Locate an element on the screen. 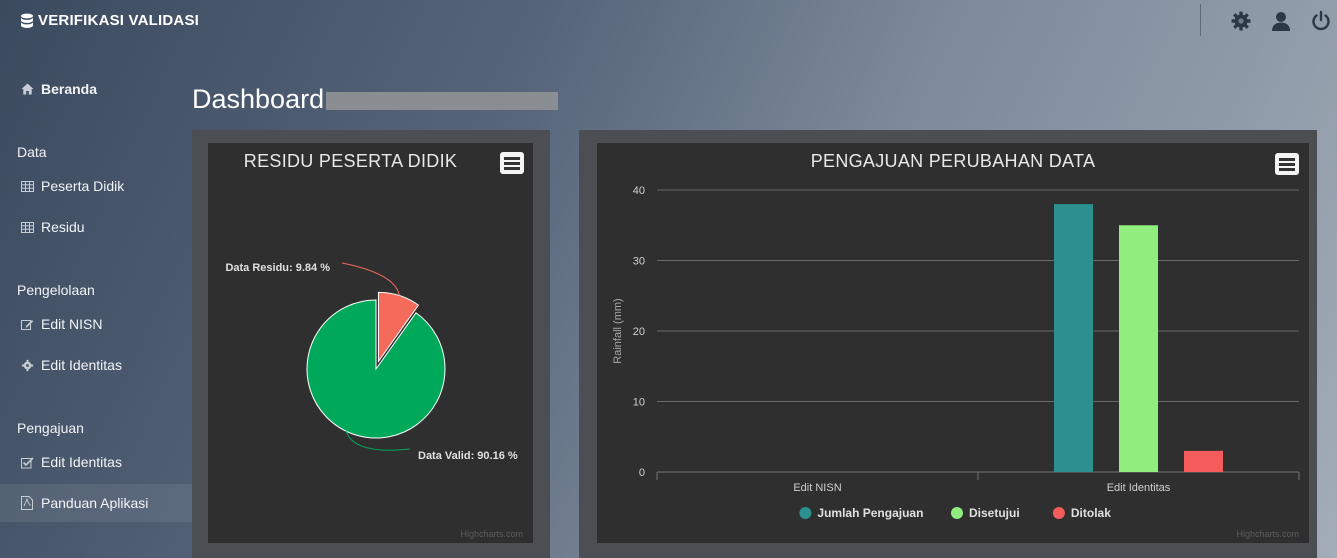  legend-item-0: Jumlah Pengajuan is located at coordinates (870, 513).